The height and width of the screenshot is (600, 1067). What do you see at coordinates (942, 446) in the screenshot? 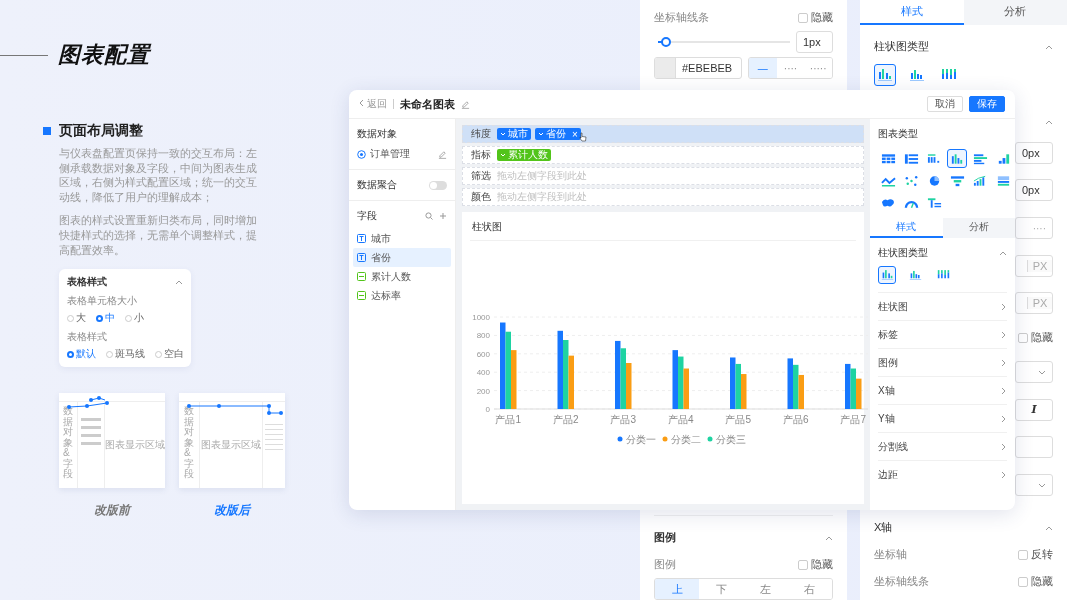
I see `settings-row: 分割线` at bounding box center [942, 446].